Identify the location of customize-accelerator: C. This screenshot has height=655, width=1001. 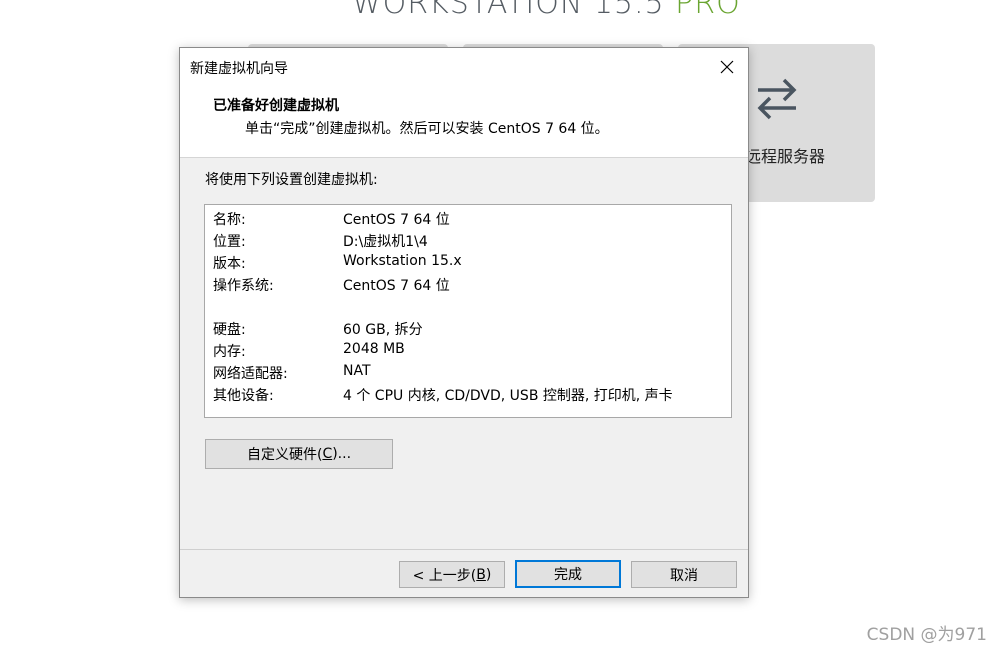
(327, 454).